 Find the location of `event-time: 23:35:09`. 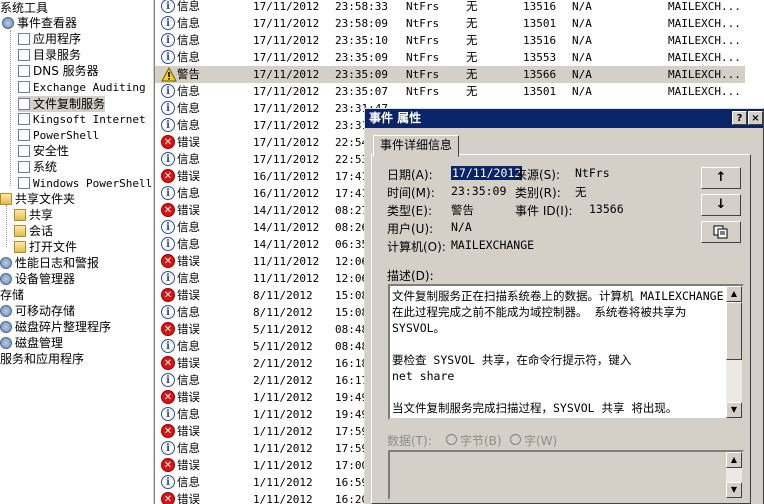

event-time: 23:35:09 is located at coordinates (361, 74).